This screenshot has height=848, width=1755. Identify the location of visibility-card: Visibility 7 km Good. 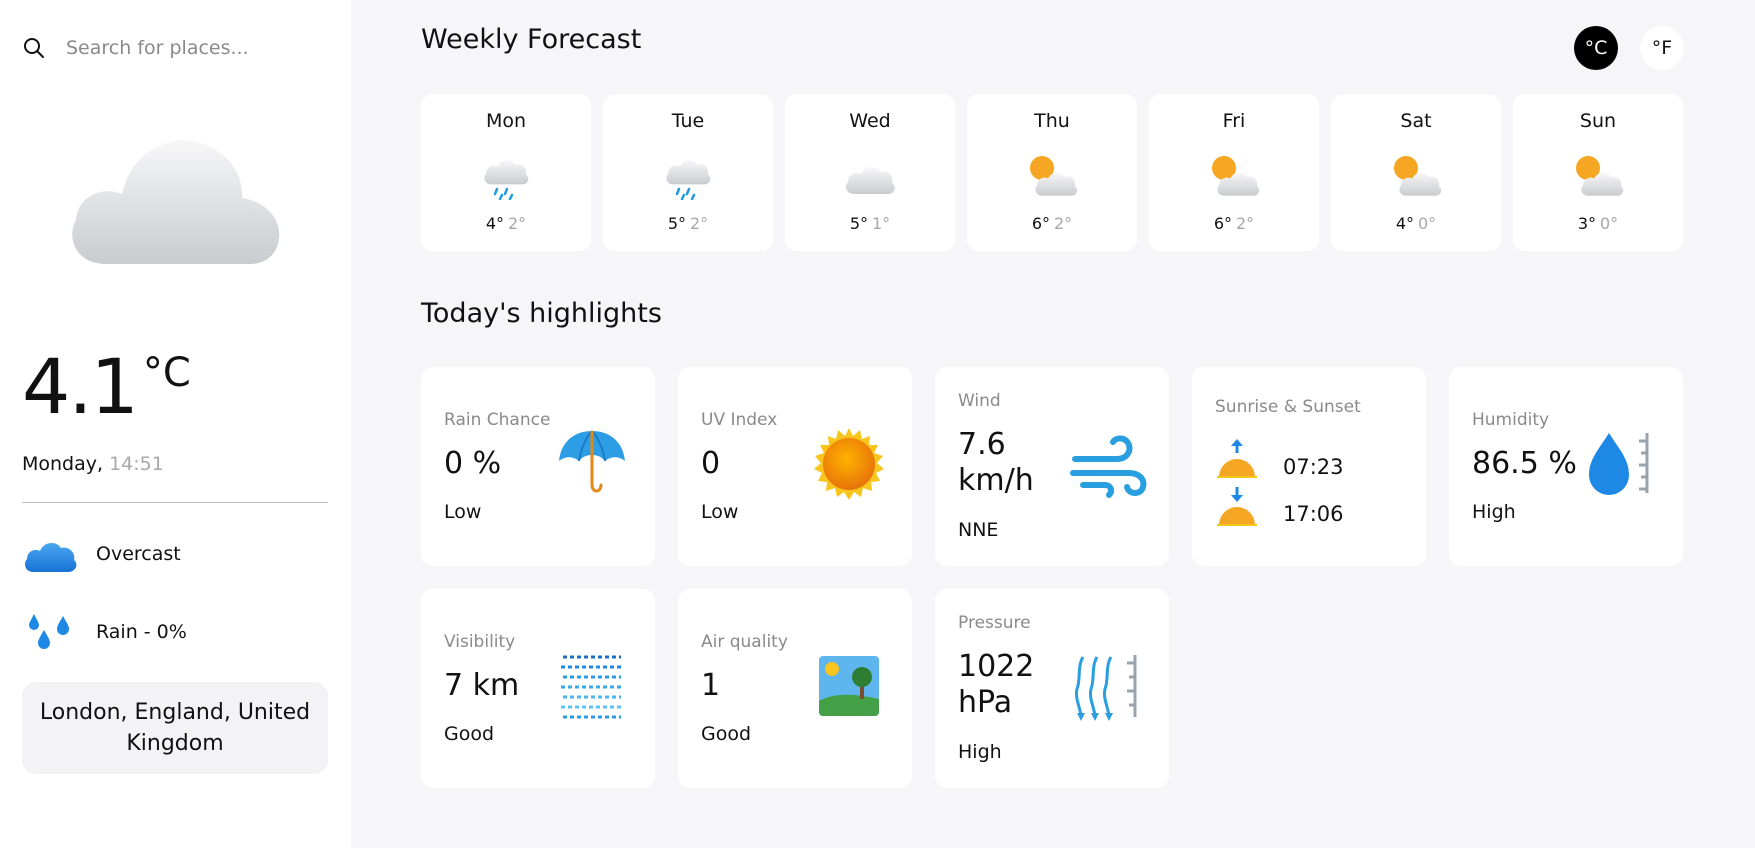
(538, 688).